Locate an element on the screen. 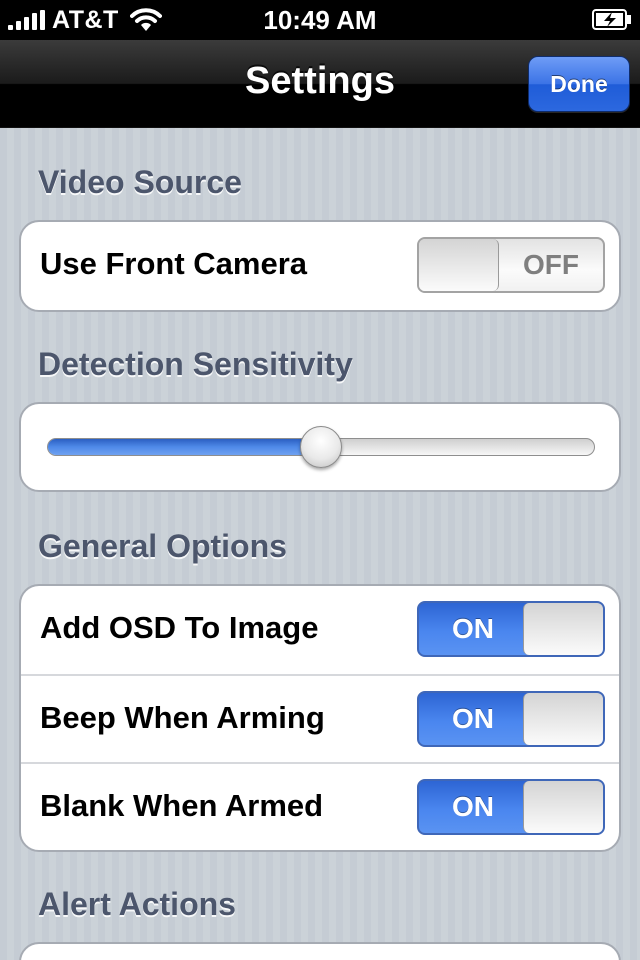  alert-actions-group is located at coordinates (320, 951).